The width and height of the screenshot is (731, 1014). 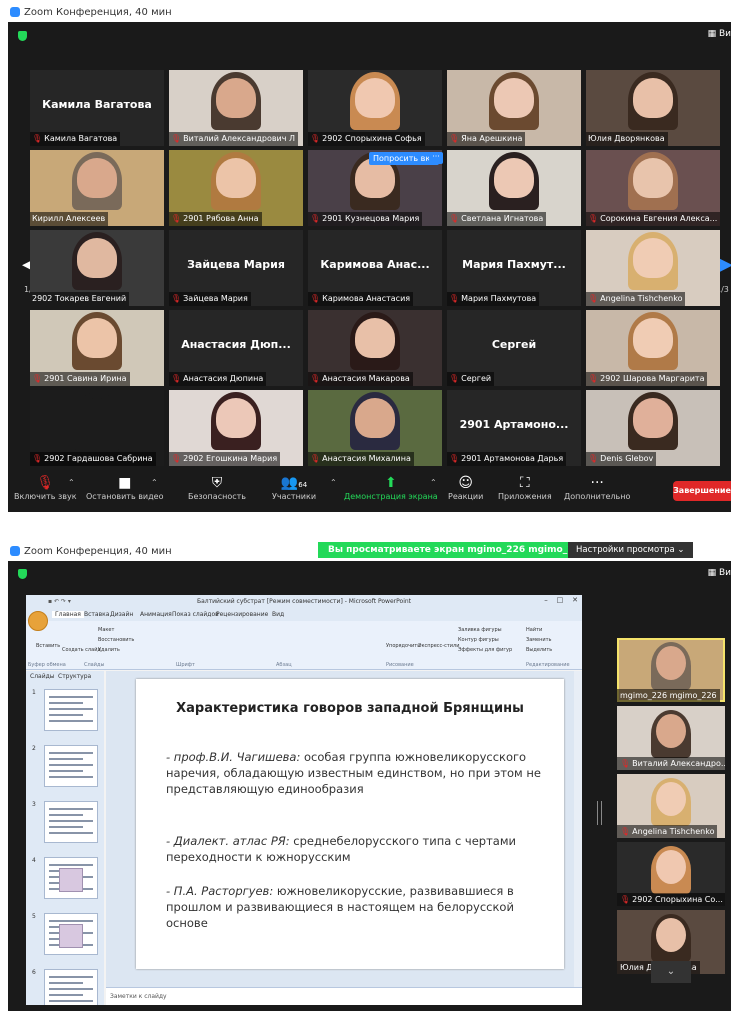 I want to click on participant-tile: Мария Пахмут... 🎙 Мария Пахмутова, so click(x=514, y=268).